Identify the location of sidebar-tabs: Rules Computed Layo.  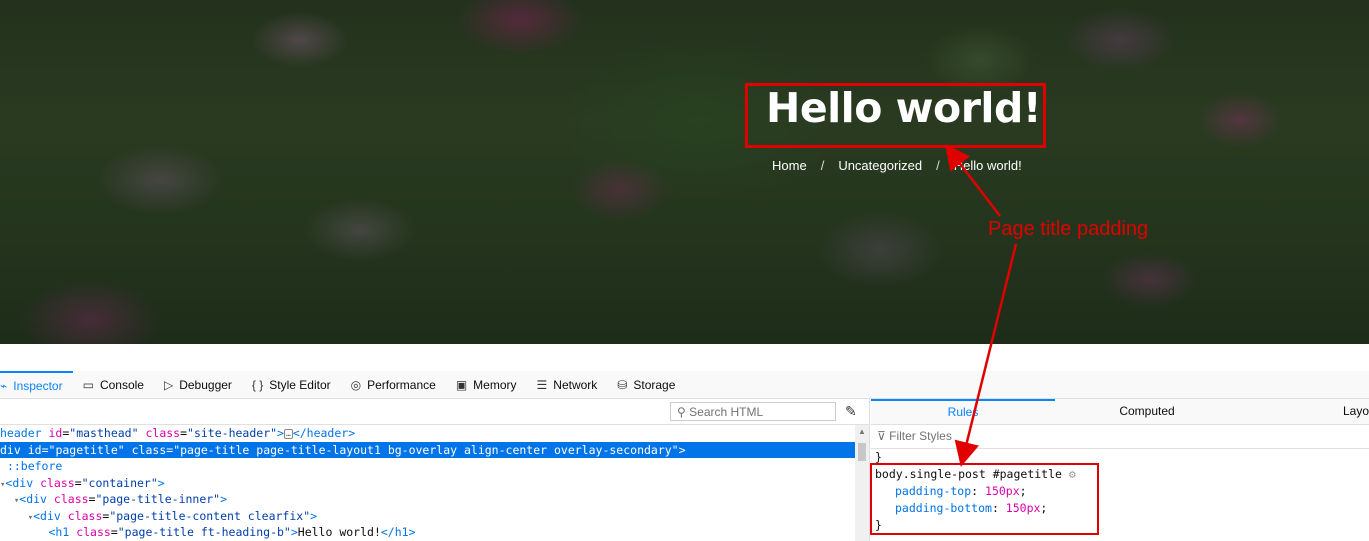
(1120, 412).